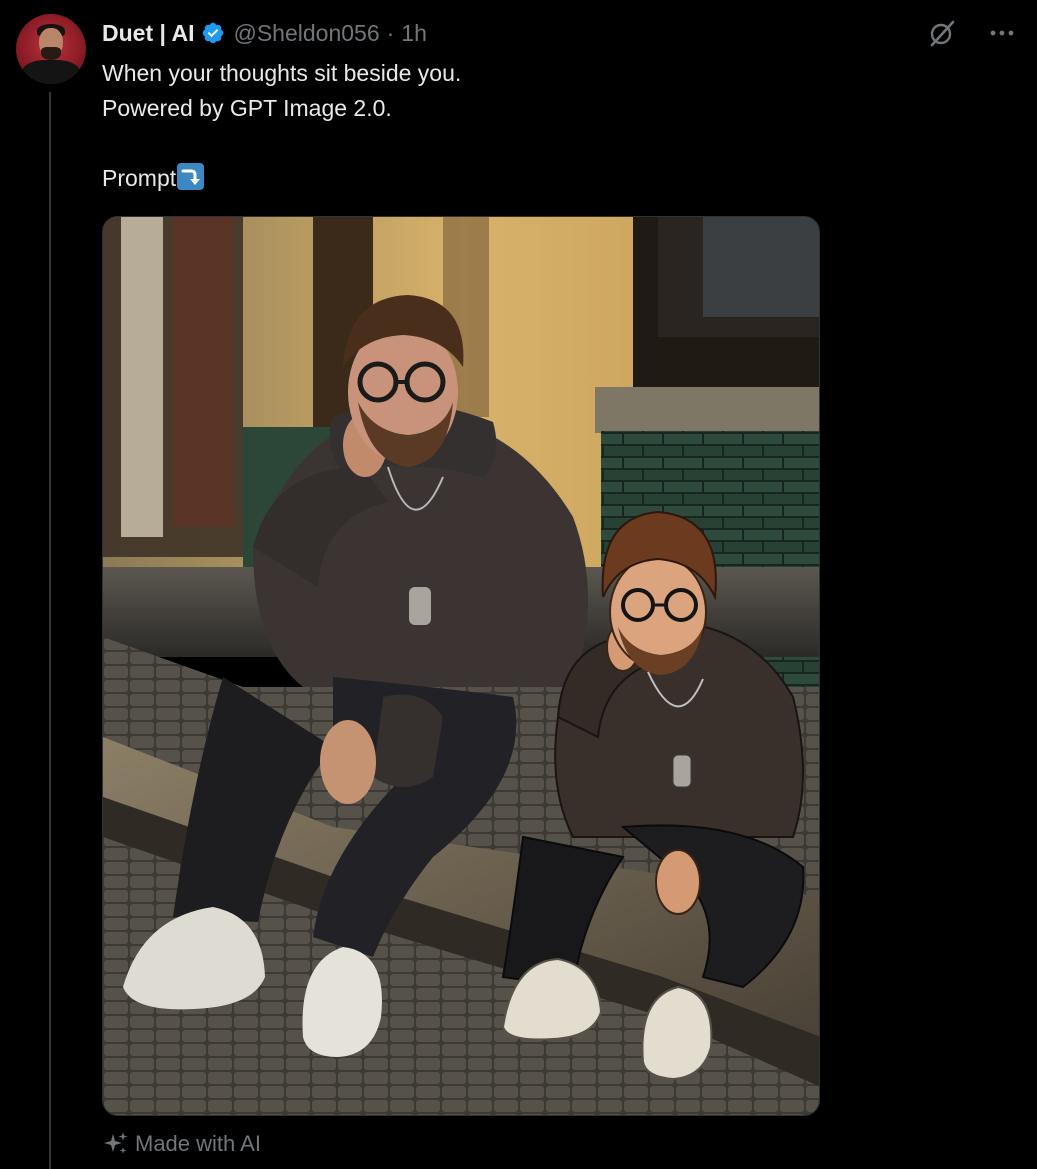  Describe the element at coordinates (51, 53) in the screenshot. I see `avatar-beard` at that location.